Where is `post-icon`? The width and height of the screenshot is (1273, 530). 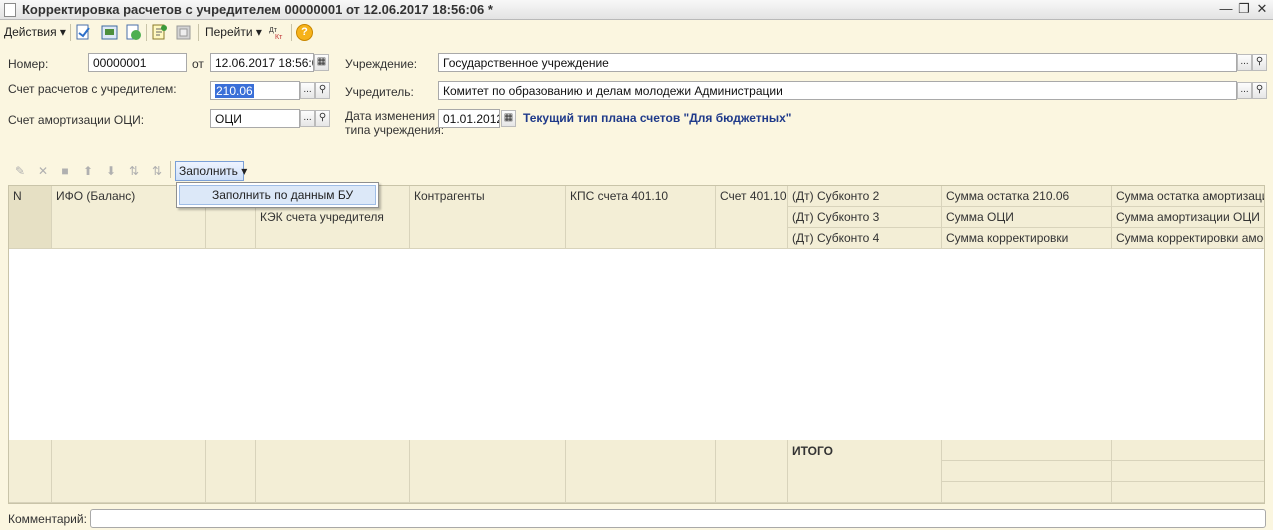
post-icon is located at coordinates (133, 32).